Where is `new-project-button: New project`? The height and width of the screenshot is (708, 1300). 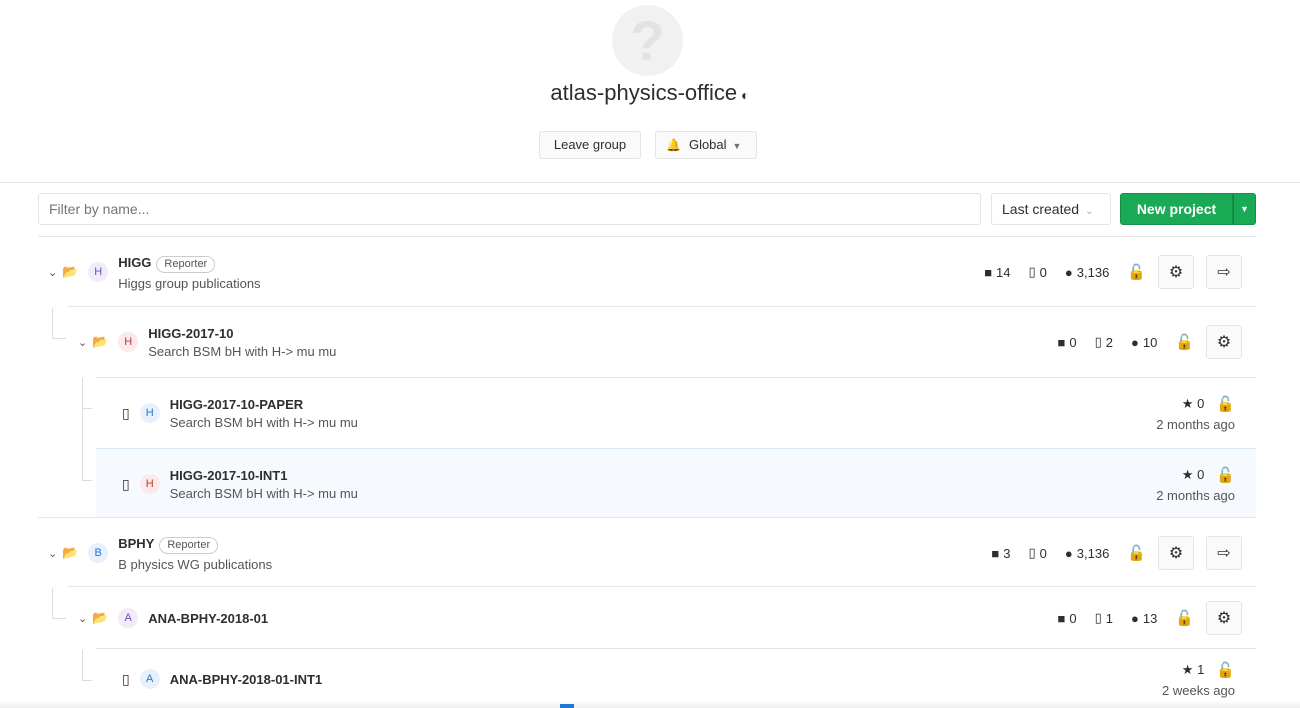 new-project-button: New project is located at coordinates (1176, 209).